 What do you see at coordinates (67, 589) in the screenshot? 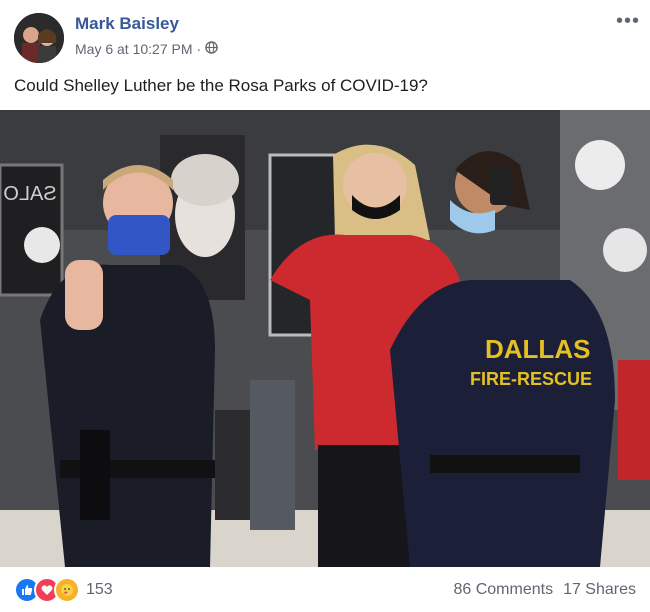
I see `care-reaction-icon` at bounding box center [67, 589].